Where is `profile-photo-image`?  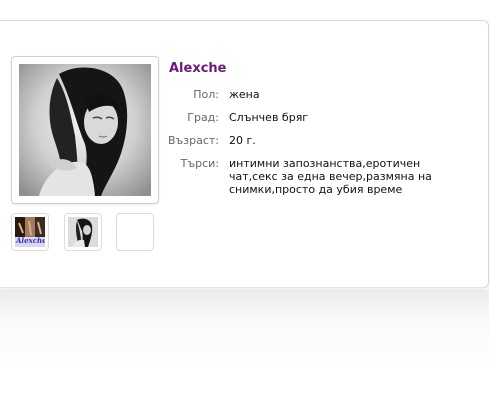
profile-photo-image is located at coordinates (85, 130).